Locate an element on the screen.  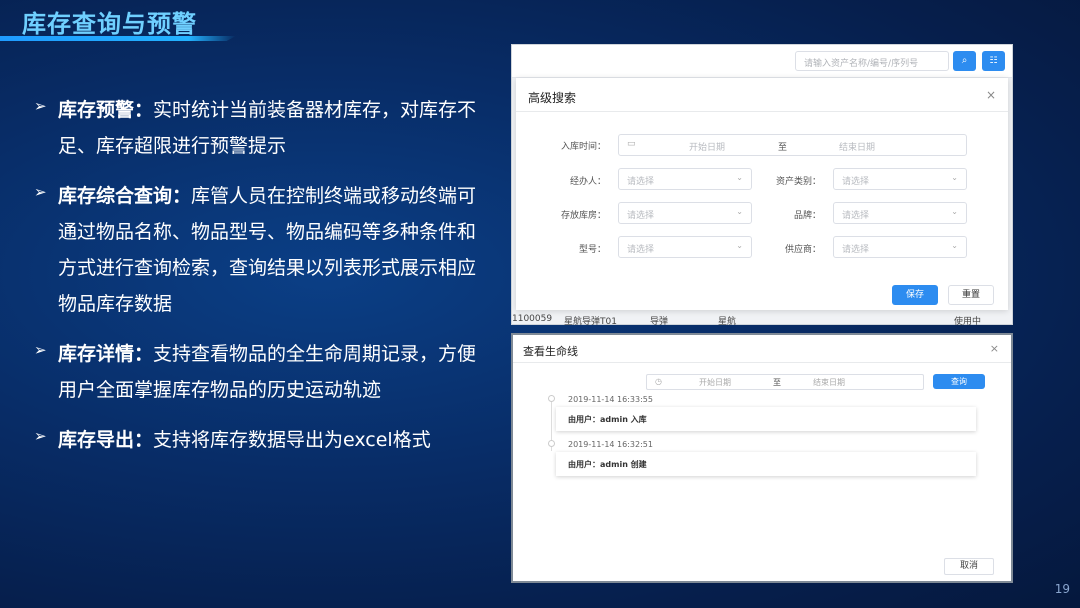
bullet-body: 支持将库存数据导出为excel格式 is located at coordinates (292, 440).